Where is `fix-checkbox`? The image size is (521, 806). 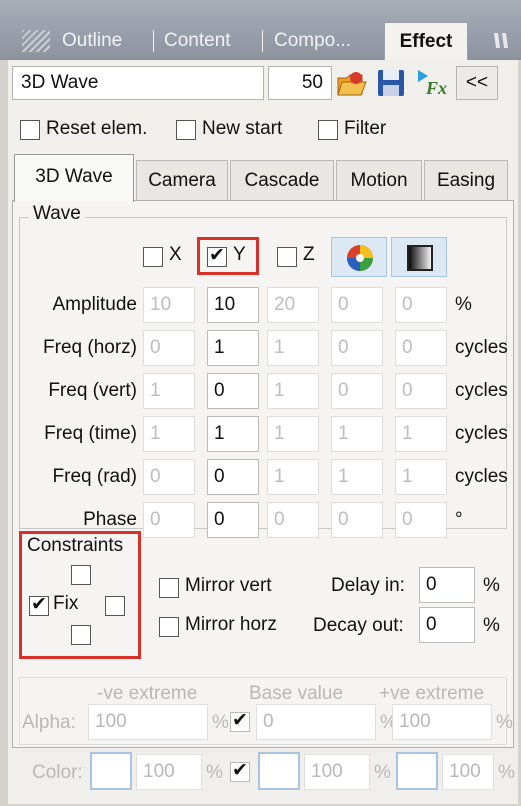 fix-checkbox is located at coordinates (39, 604).